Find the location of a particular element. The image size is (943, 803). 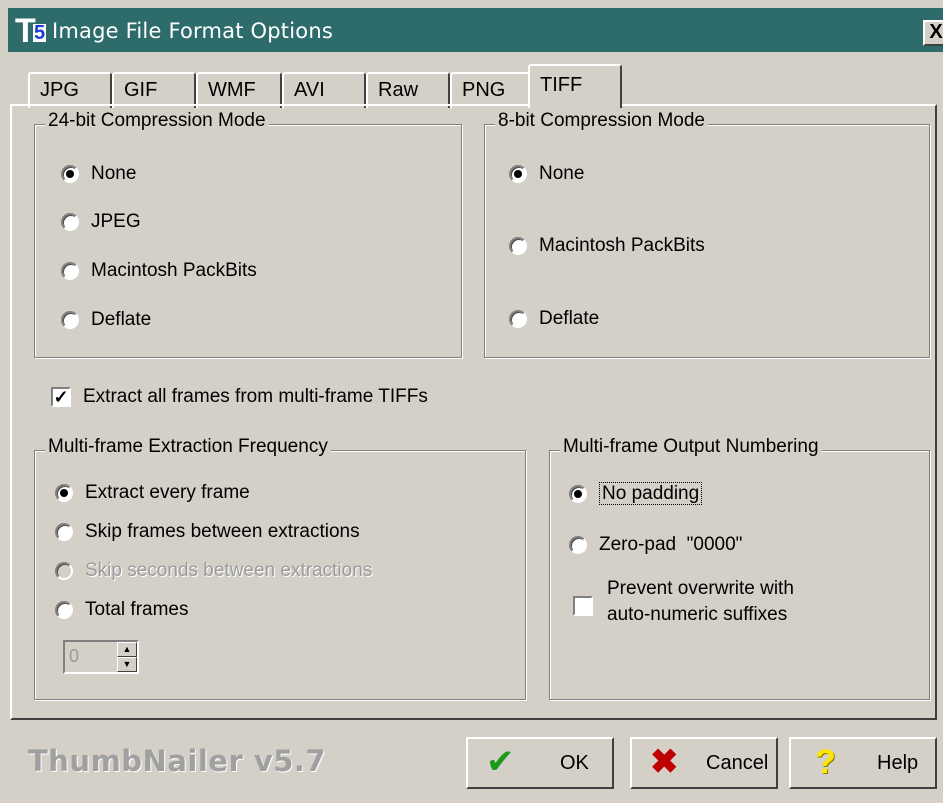

tab-wmf: WMF is located at coordinates (239, 90).